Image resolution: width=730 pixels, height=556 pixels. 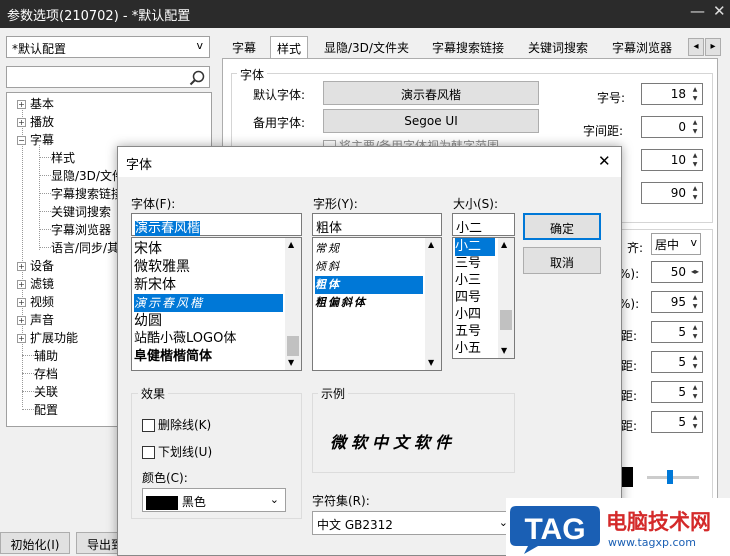 I want to click on tree-item-basic: + 基本, so click(x=35, y=103).